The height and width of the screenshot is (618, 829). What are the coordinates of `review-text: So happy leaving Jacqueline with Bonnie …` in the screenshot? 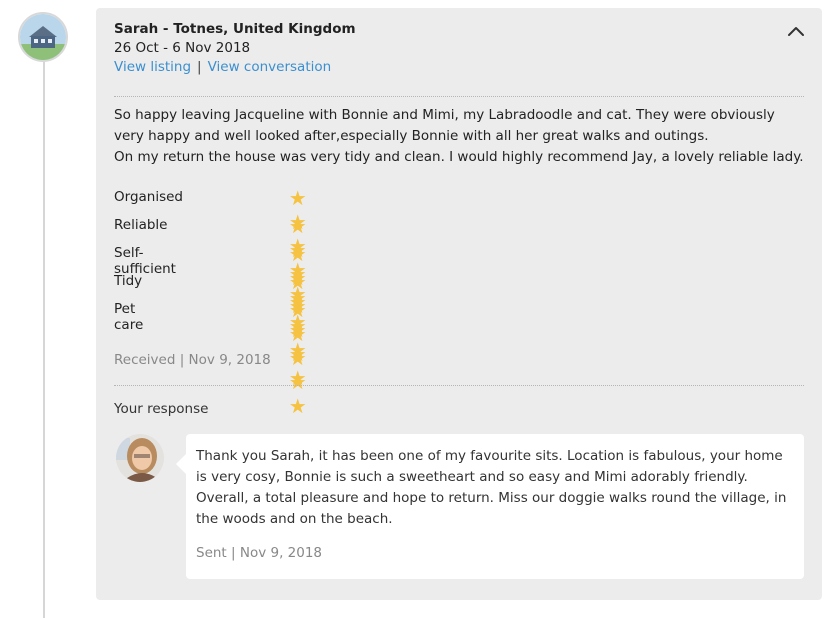 It's located at (459, 136).